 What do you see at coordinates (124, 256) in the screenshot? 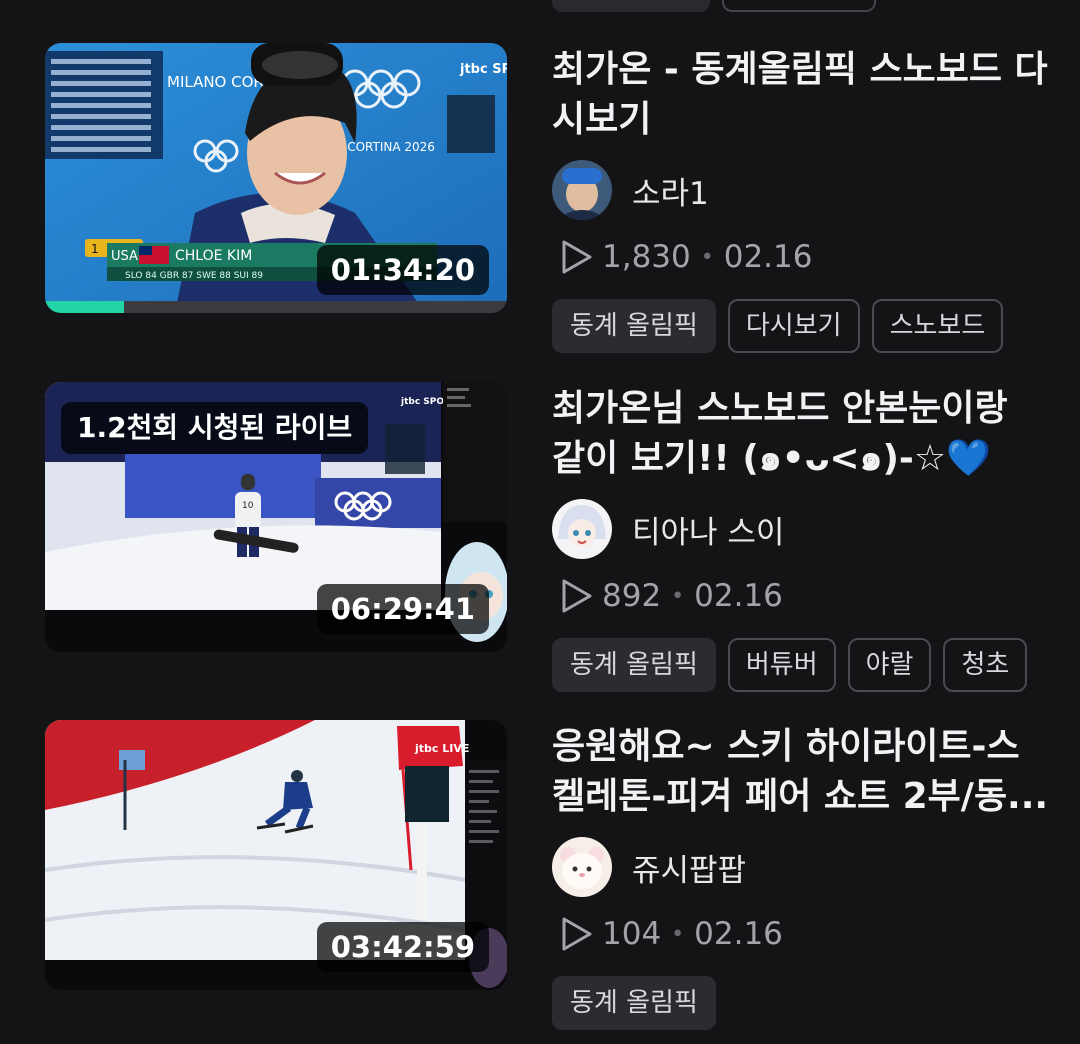
I see `nation-label: USA` at bounding box center [124, 256].